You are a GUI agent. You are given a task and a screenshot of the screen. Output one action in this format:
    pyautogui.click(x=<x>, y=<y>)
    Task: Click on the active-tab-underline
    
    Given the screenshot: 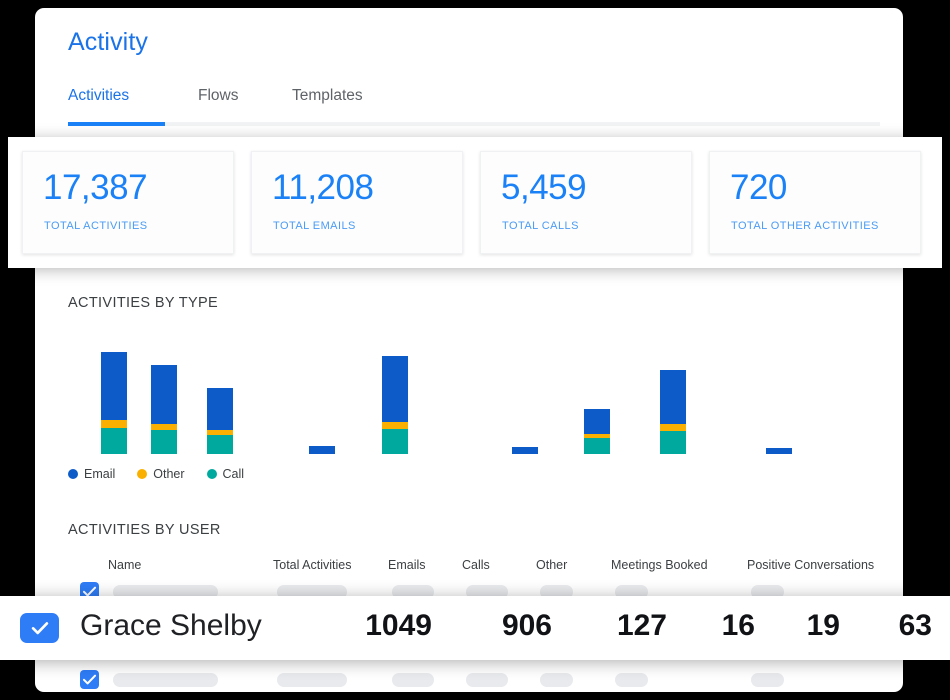 What is the action you would take?
    pyautogui.click(x=116, y=124)
    